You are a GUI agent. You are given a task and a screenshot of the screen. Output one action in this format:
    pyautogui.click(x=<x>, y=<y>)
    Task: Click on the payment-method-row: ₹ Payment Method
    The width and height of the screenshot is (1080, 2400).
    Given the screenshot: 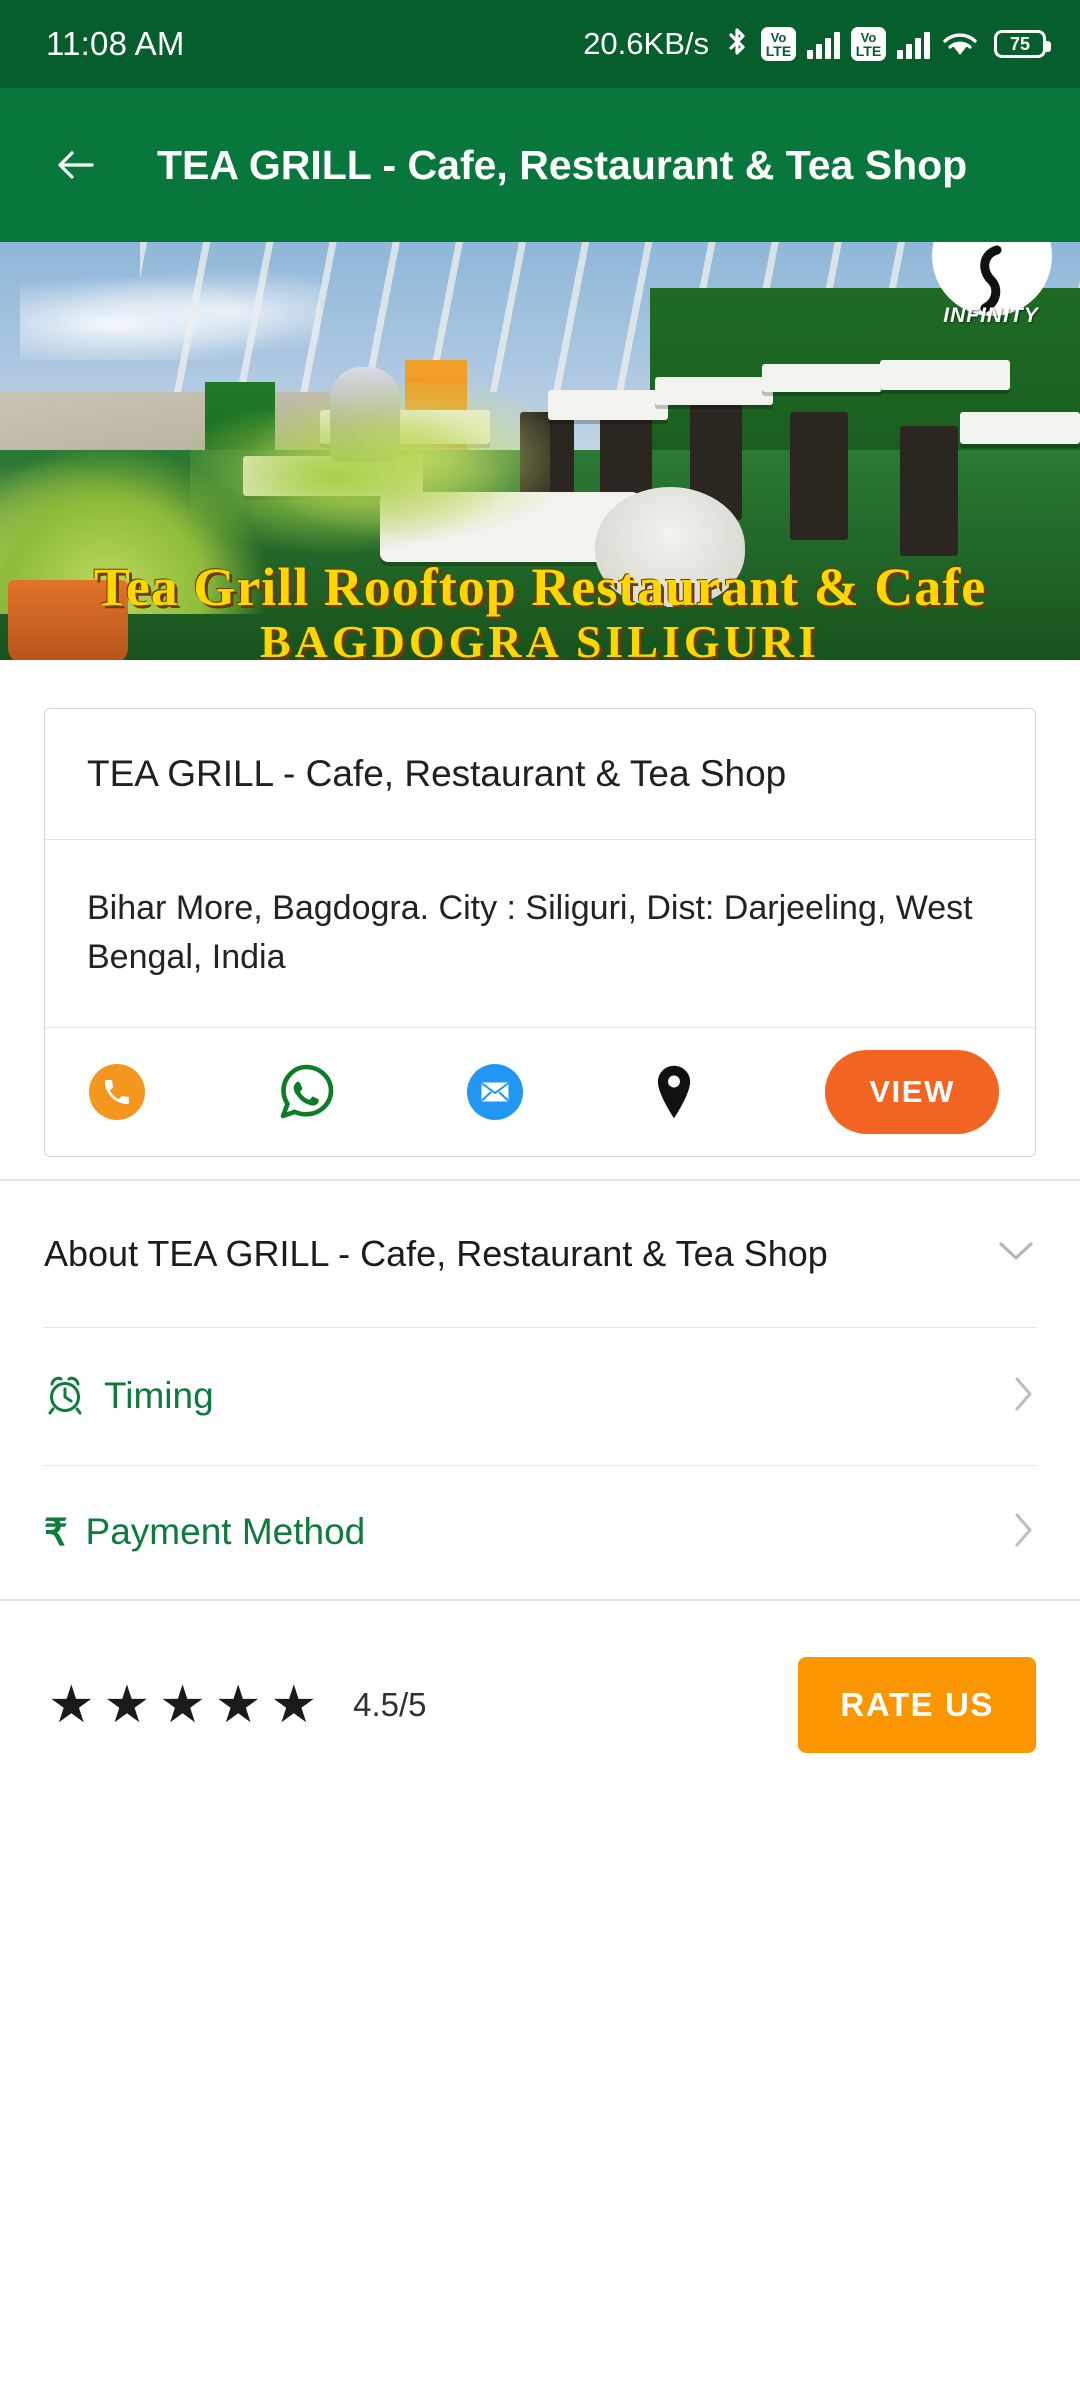 What is the action you would take?
    pyautogui.click(x=540, y=1531)
    